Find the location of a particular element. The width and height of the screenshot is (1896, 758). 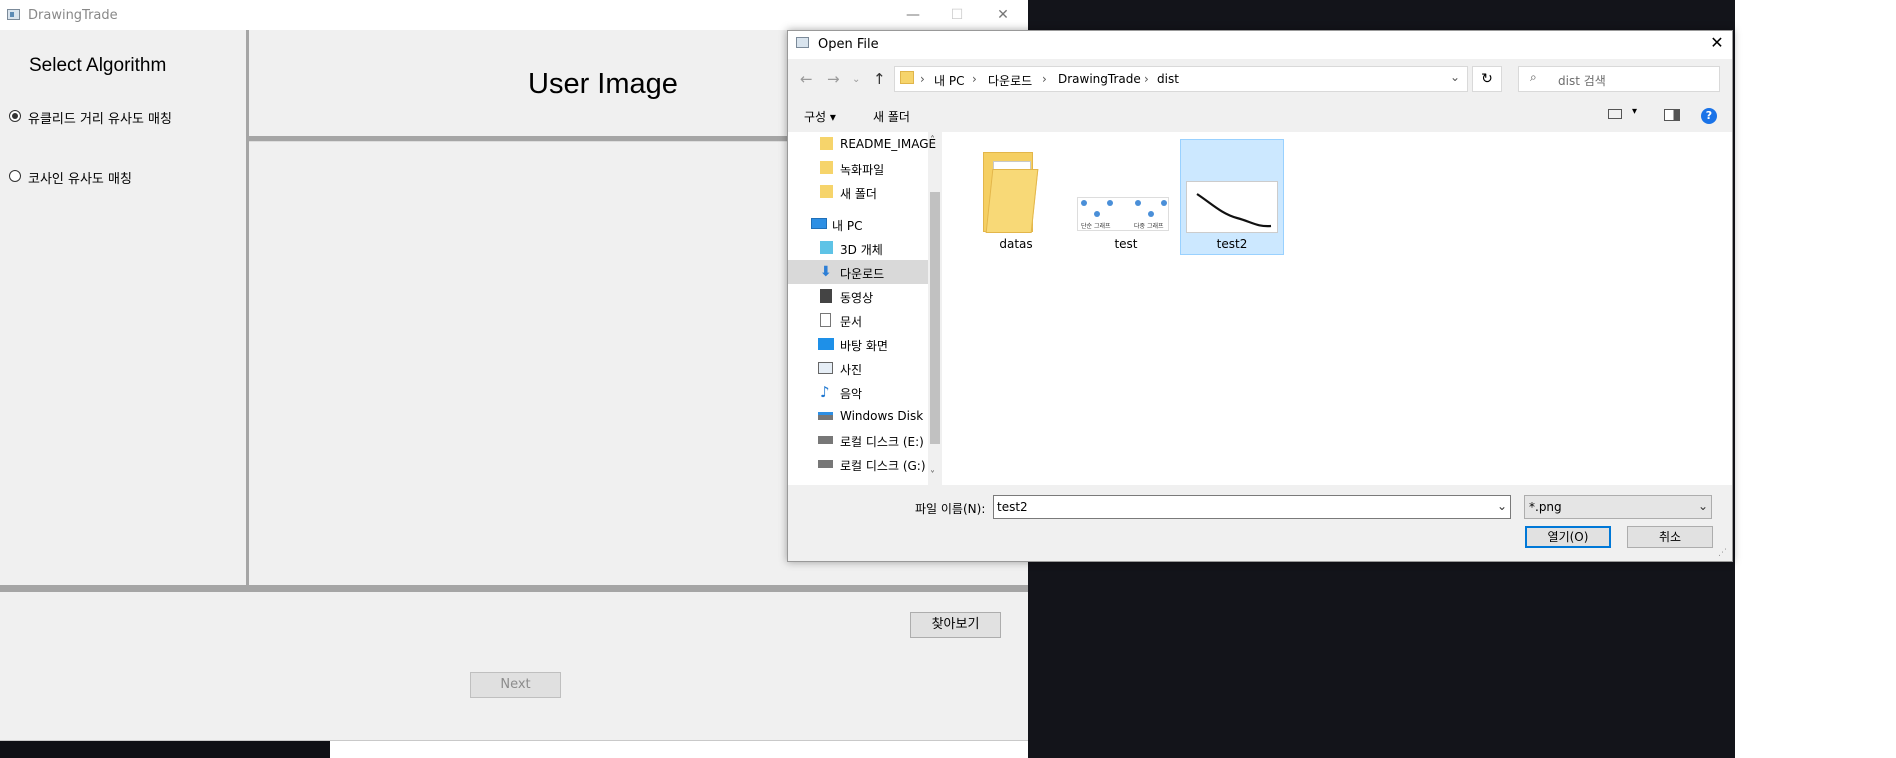

close-button: ✕ is located at coordinates (1003, 15).